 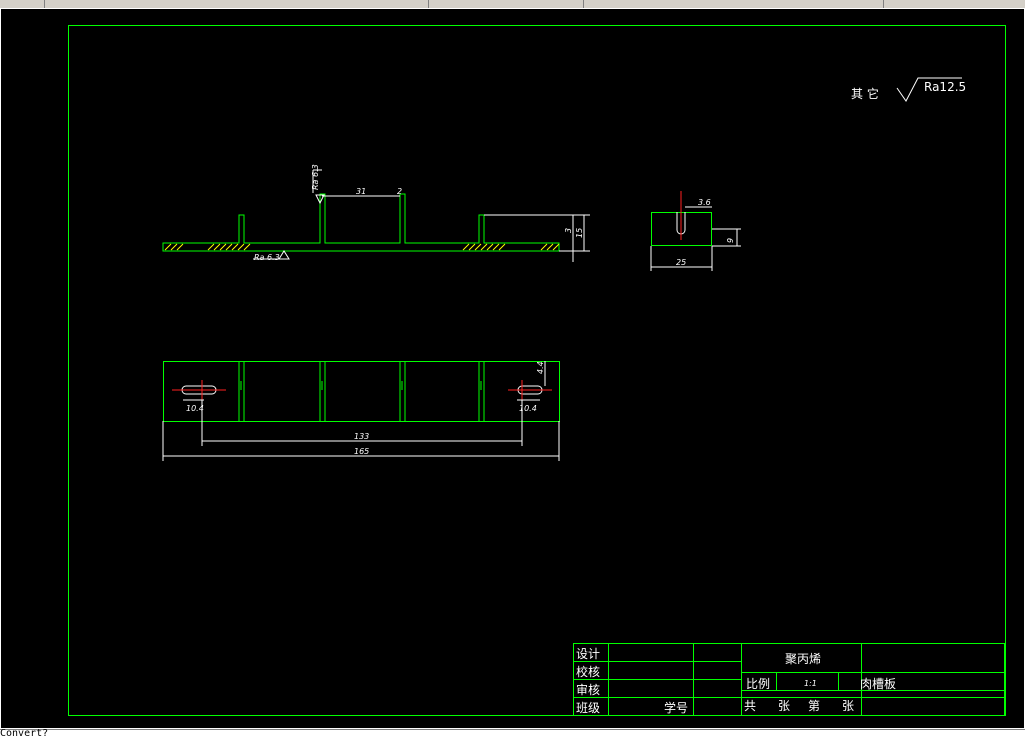 I want to click on dim-15: 15, so click(x=579, y=233).